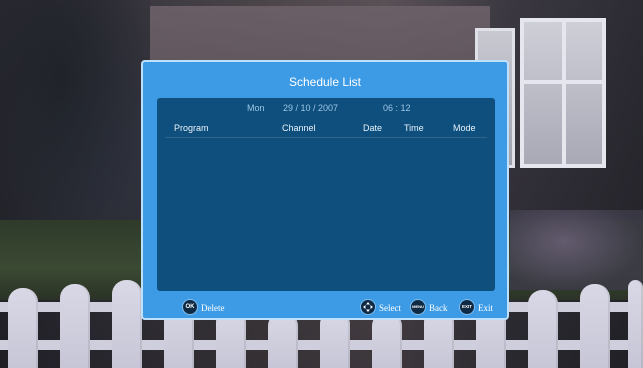 The image size is (643, 368). I want to click on back-hint-label: Back, so click(438, 308).